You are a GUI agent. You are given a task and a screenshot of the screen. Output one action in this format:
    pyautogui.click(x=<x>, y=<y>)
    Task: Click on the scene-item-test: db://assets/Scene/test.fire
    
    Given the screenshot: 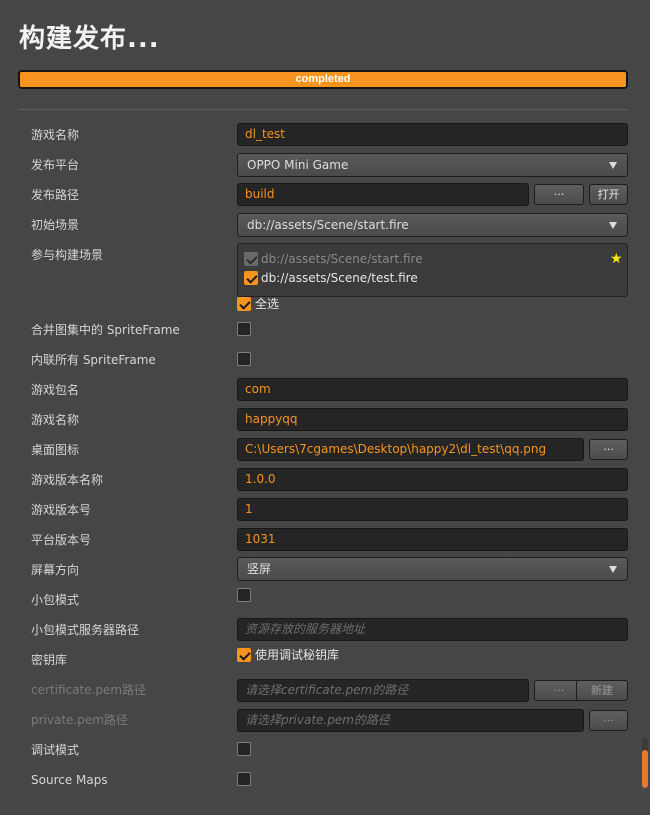 What is the action you would take?
    pyautogui.click(x=339, y=278)
    